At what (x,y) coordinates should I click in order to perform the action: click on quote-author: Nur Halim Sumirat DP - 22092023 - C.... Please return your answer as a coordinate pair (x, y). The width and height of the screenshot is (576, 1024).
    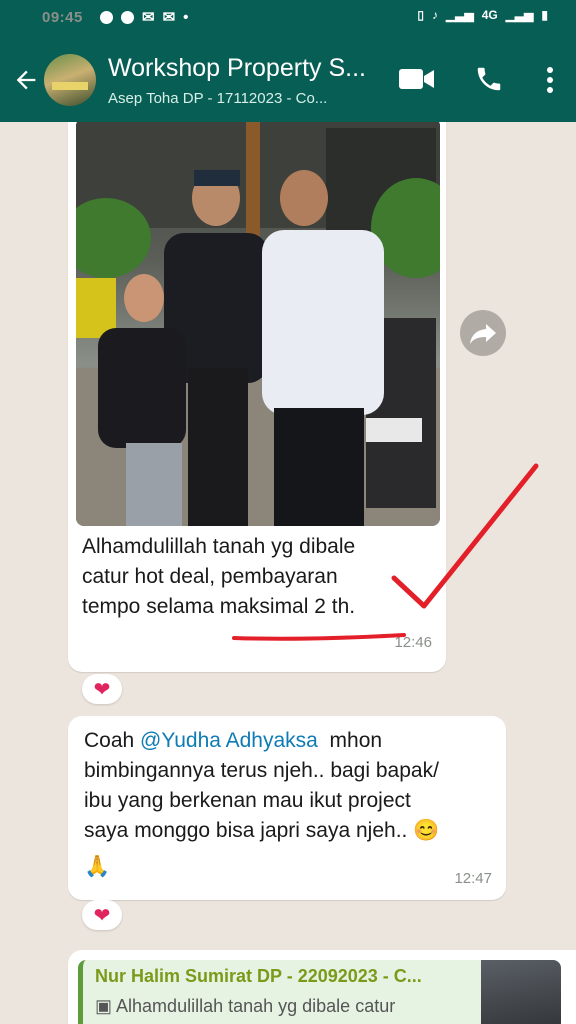
    Looking at the image, I should click on (258, 976).